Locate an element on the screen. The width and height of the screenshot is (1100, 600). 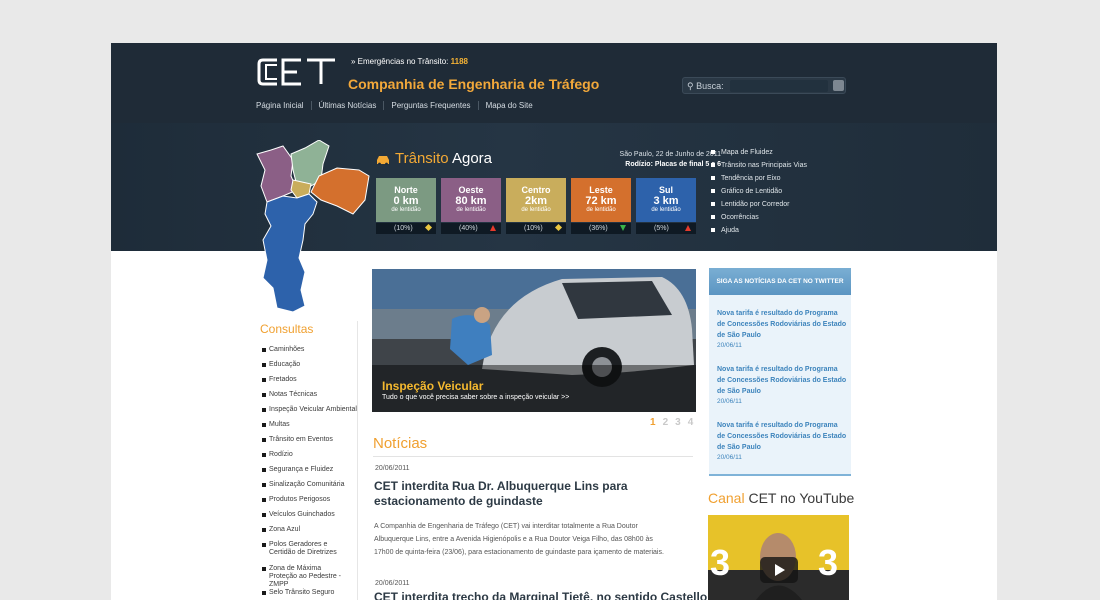
nav-faq: Perguntas Frequentes is located at coordinates (430, 105).